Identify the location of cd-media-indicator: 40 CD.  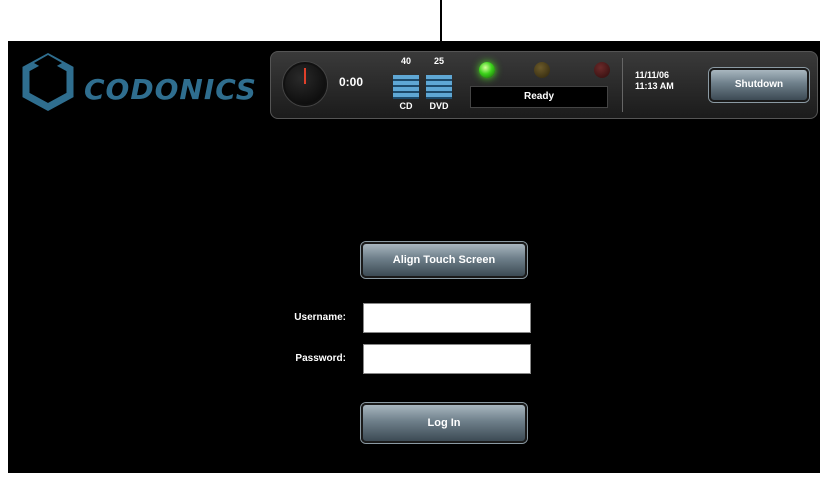
(406, 84).